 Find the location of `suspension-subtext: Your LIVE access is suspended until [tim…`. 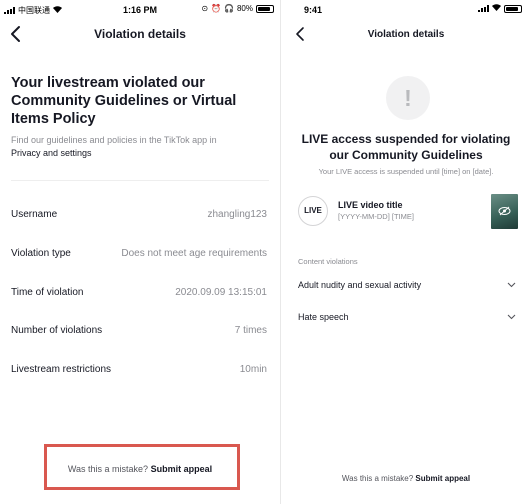

suspension-subtext: Your LIVE access is suspended until [tim… is located at coordinates (406, 171).